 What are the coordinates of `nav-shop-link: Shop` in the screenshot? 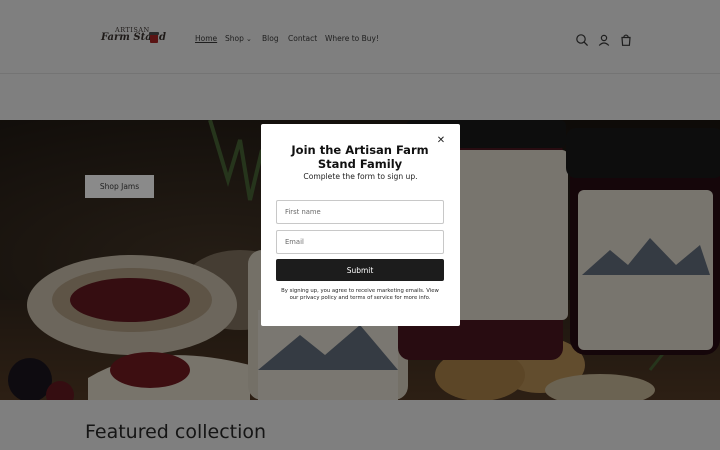 It's located at (234, 38).